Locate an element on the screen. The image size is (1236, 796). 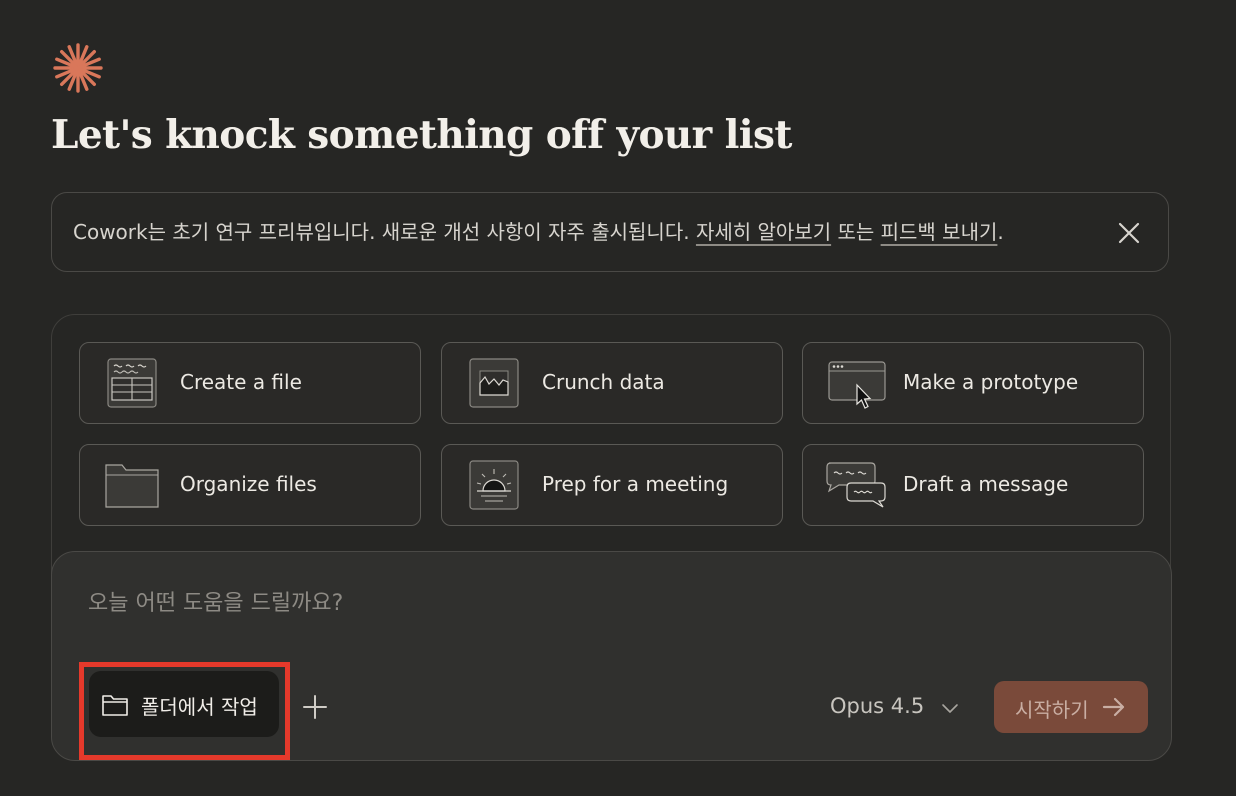
task-label: Organize files is located at coordinates (248, 484).